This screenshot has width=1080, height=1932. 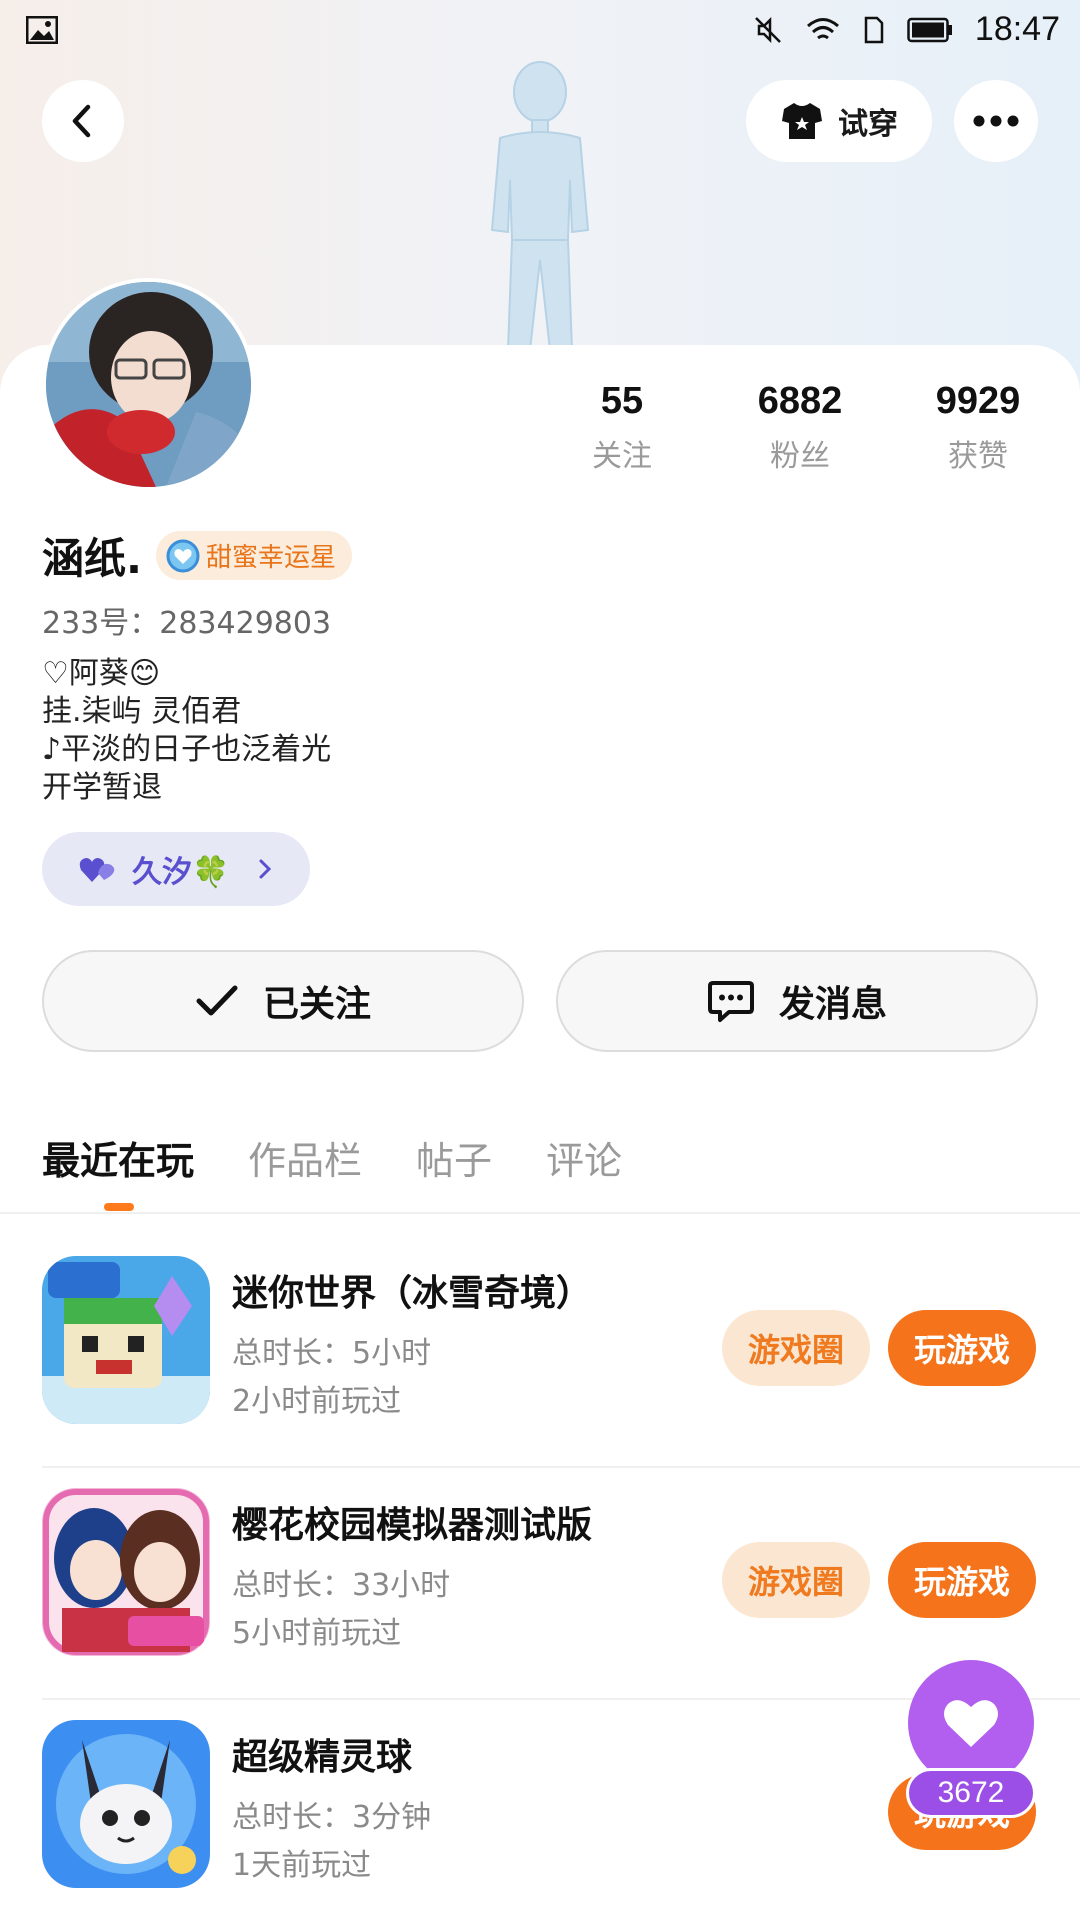 What do you see at coordinates (317, 1401) in the screenshot?
I see `game-last-played: 2小时前玩过` at bounding box center [317, 1401].